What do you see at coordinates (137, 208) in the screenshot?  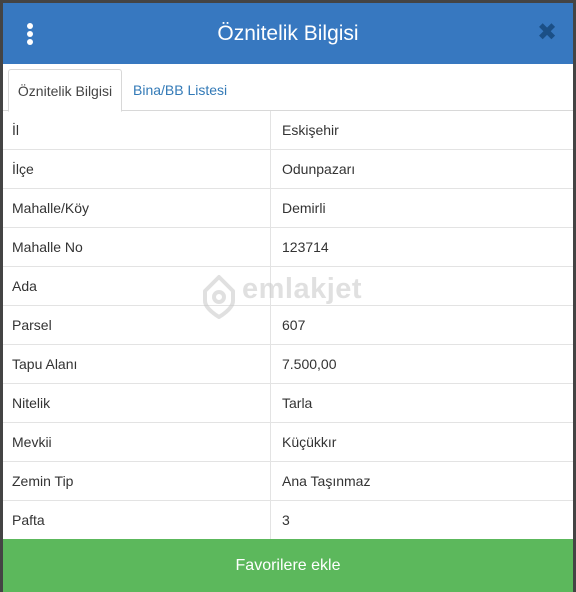 I see `row-key: Mahalle/Köy` at bounding box center [137, 208].